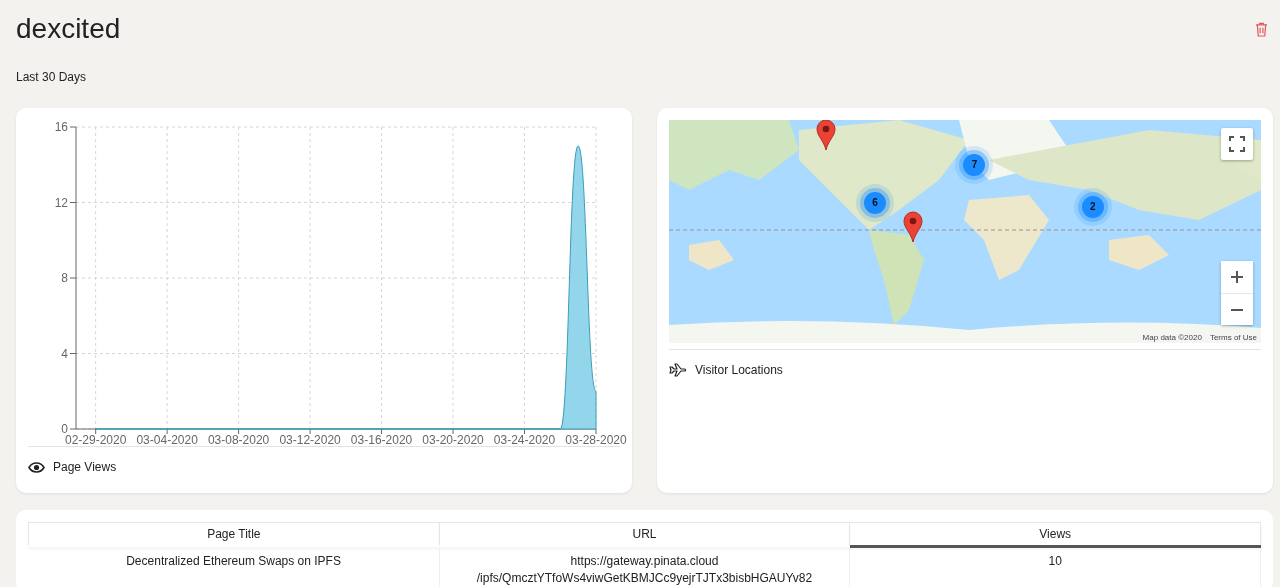  I want to click on fullscreen-button, so click(1237, 144).